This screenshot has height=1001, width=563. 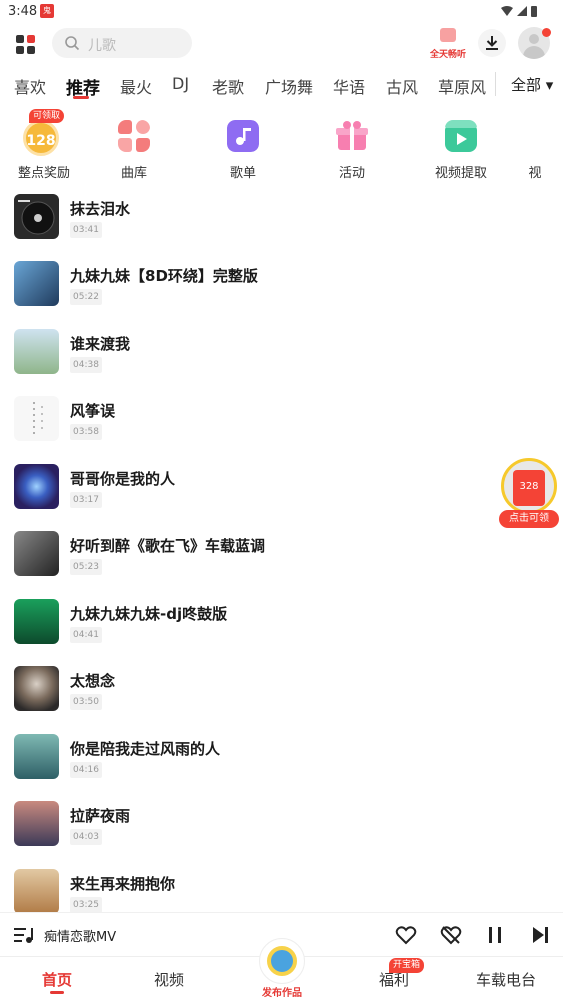 I want to click on song-duration: 03:17, so click(x=86, y=500).